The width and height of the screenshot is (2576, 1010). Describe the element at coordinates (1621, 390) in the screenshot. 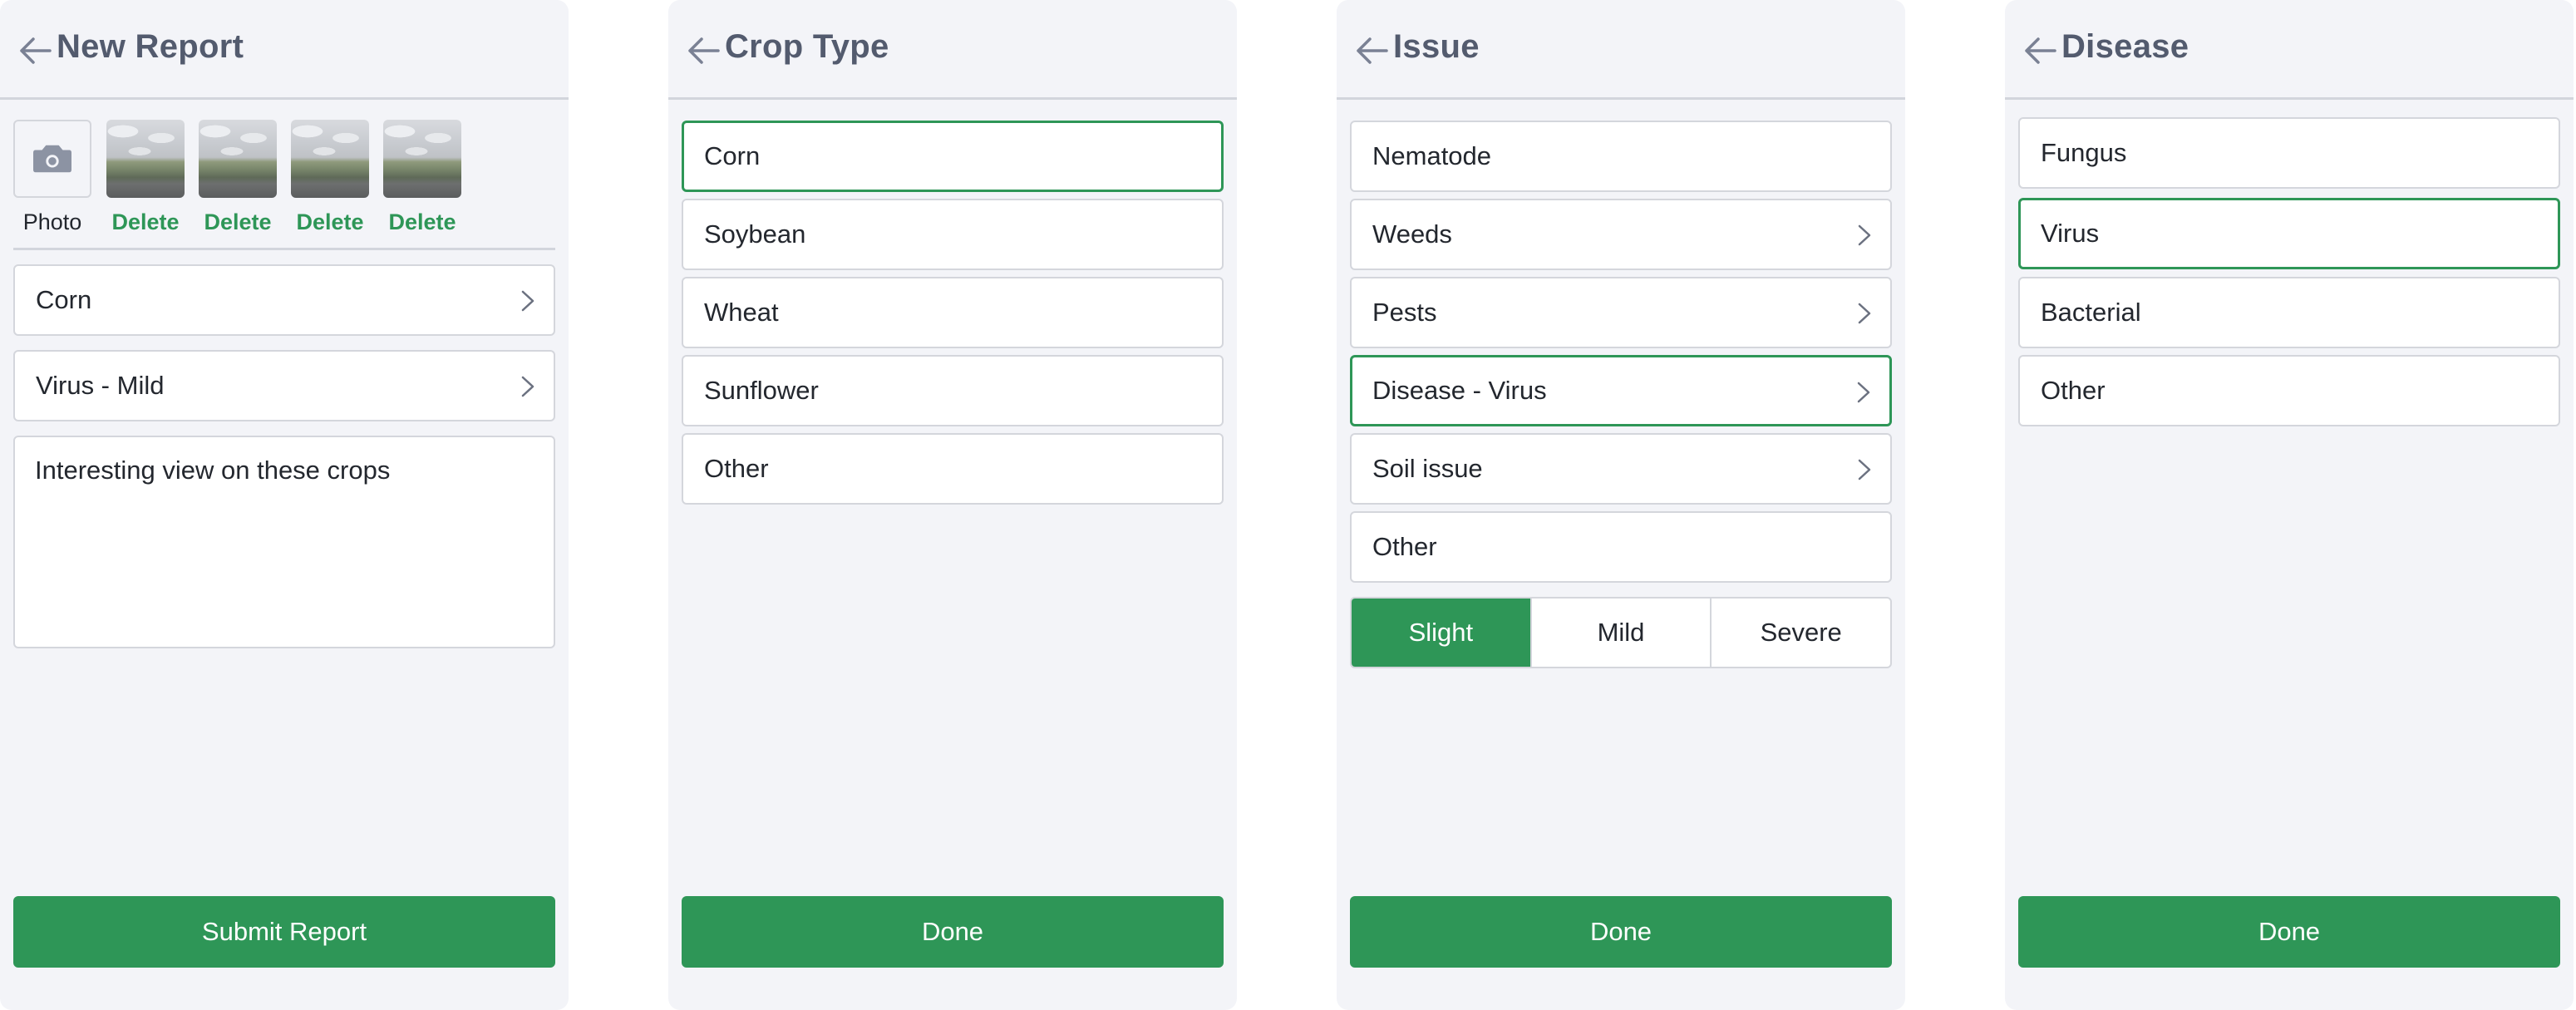

I see `issue-option-disease: Disease - Virus` at that location.